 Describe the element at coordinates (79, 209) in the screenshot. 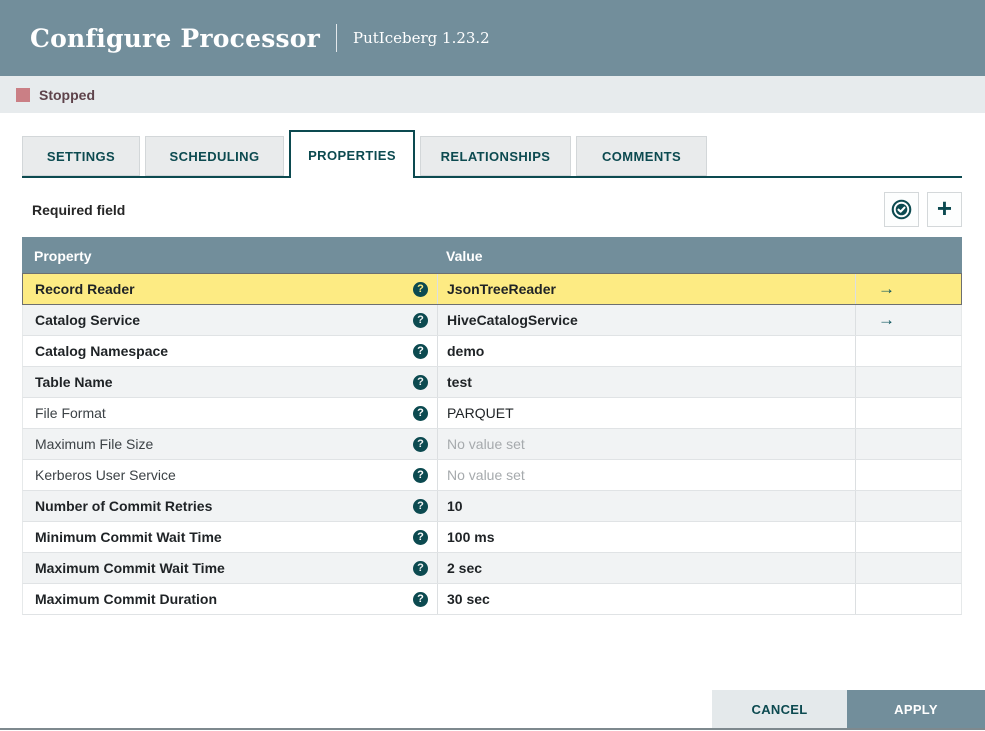

I see `required-field-label: Required field` at that location.